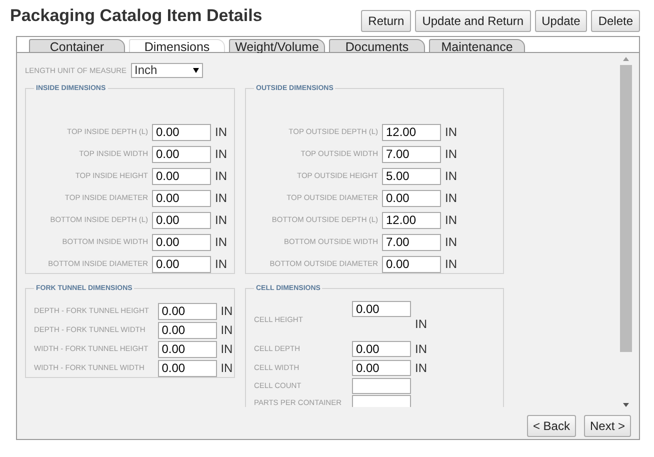  What do you see at coordinates (607, 426) in the screenshot?
I see `nav-button: Next >` at bounding box center [607, 426].